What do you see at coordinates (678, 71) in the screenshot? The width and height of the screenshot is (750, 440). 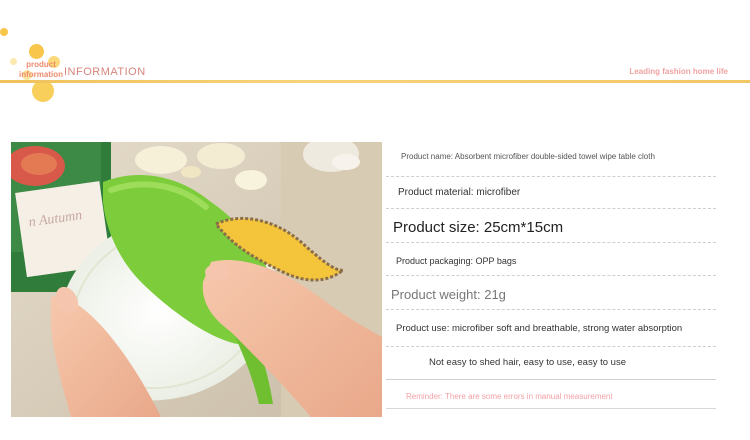 I see `tagline: Leading fashion home life` at bounding box center [678, 71].